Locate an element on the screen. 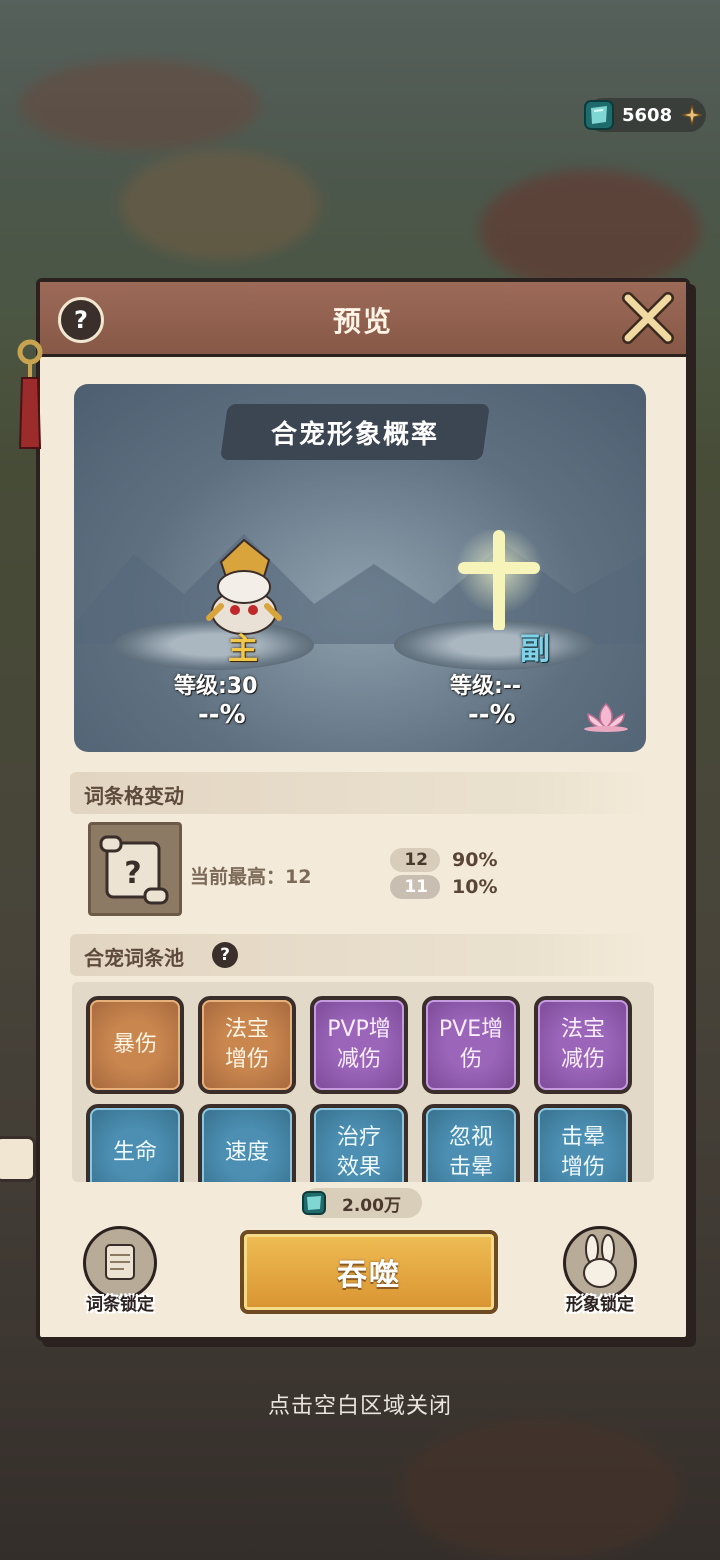  close-x-icon is located at coordinates (648, 318).